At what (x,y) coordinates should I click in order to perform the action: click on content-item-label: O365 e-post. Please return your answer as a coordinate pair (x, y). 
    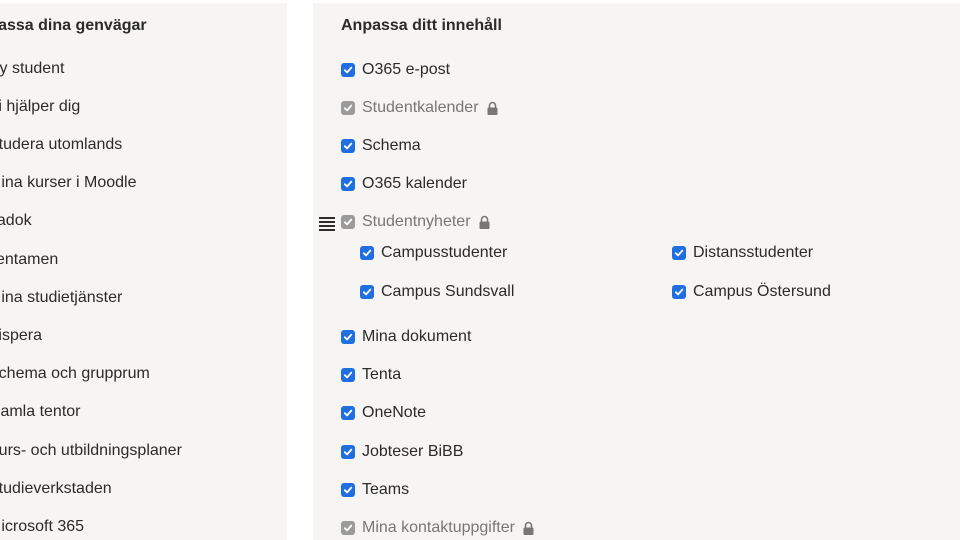
    Looking at the image, I should click on (406, 69).